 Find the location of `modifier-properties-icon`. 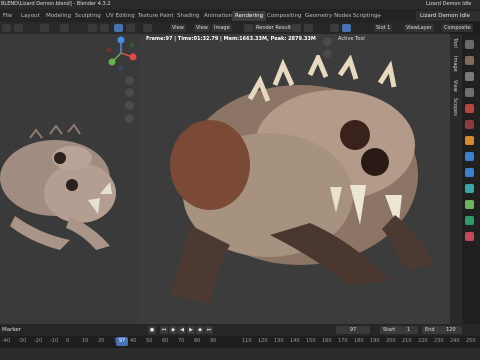

modifier-properties-icon is located at coordinates (469, 156).